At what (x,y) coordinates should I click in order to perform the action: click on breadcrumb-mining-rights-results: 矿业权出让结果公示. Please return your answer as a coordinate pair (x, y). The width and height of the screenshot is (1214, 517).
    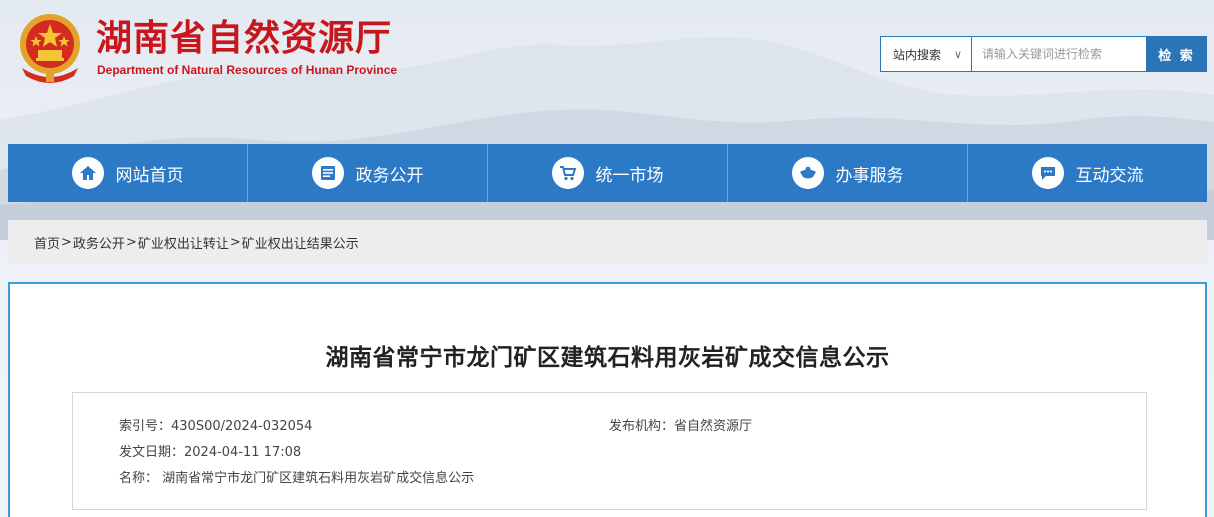
    Looking at the image, I should click on (300, 242).